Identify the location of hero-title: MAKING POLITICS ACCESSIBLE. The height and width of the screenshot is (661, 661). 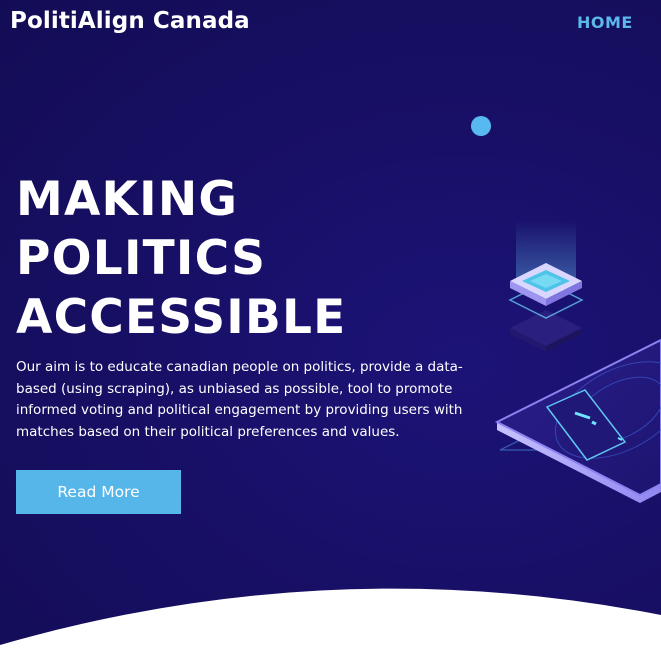
(181, 258).